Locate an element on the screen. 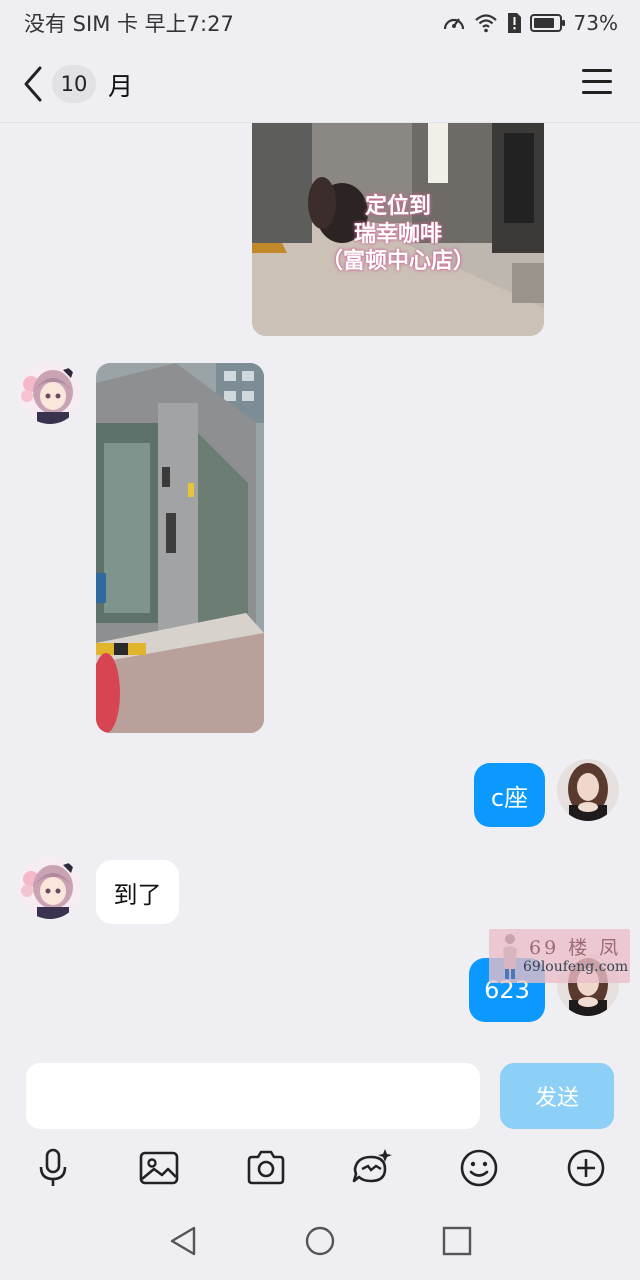 This screenshot has width=640, height=1280. message-text: 到了 is located at coordinates (137, 894).